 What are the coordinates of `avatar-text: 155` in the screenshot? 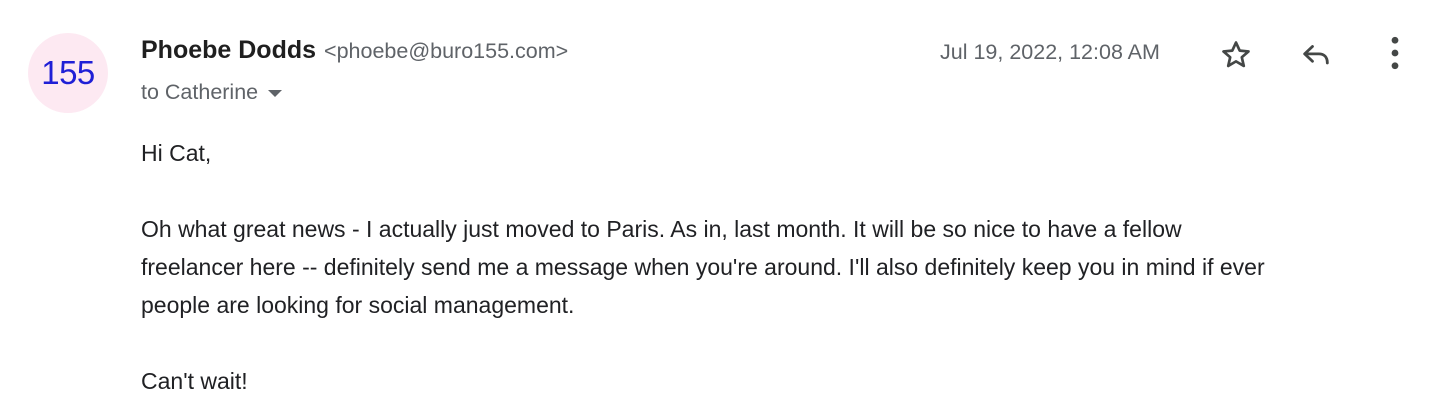 It's located at (68, 72).